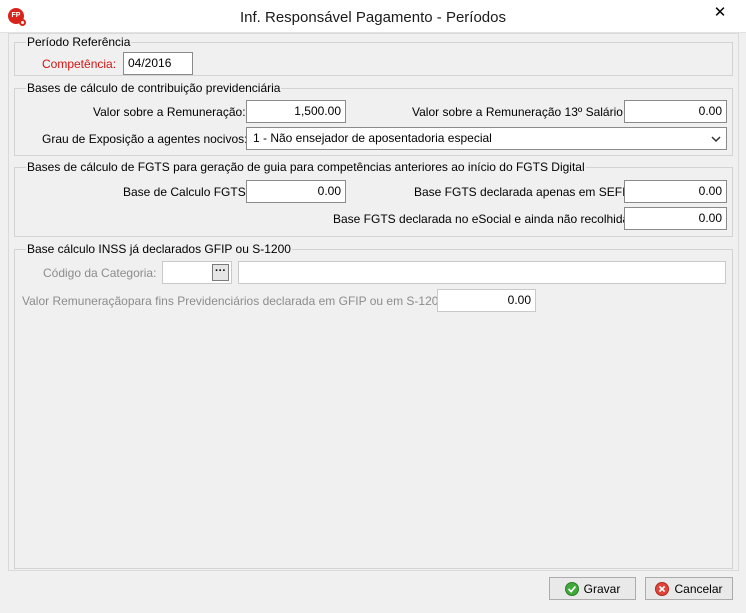 This screenshot has height=613, width=746. I want to click on cancel-button: Cancelar, so click(689, 588).